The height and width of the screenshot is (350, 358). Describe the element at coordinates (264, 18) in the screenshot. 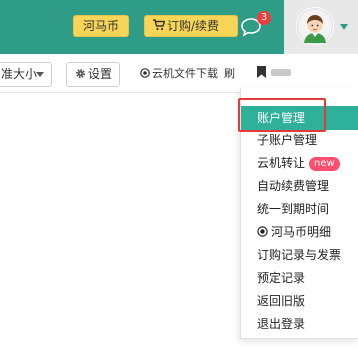

I see `message-count-badge: 3` at that location.